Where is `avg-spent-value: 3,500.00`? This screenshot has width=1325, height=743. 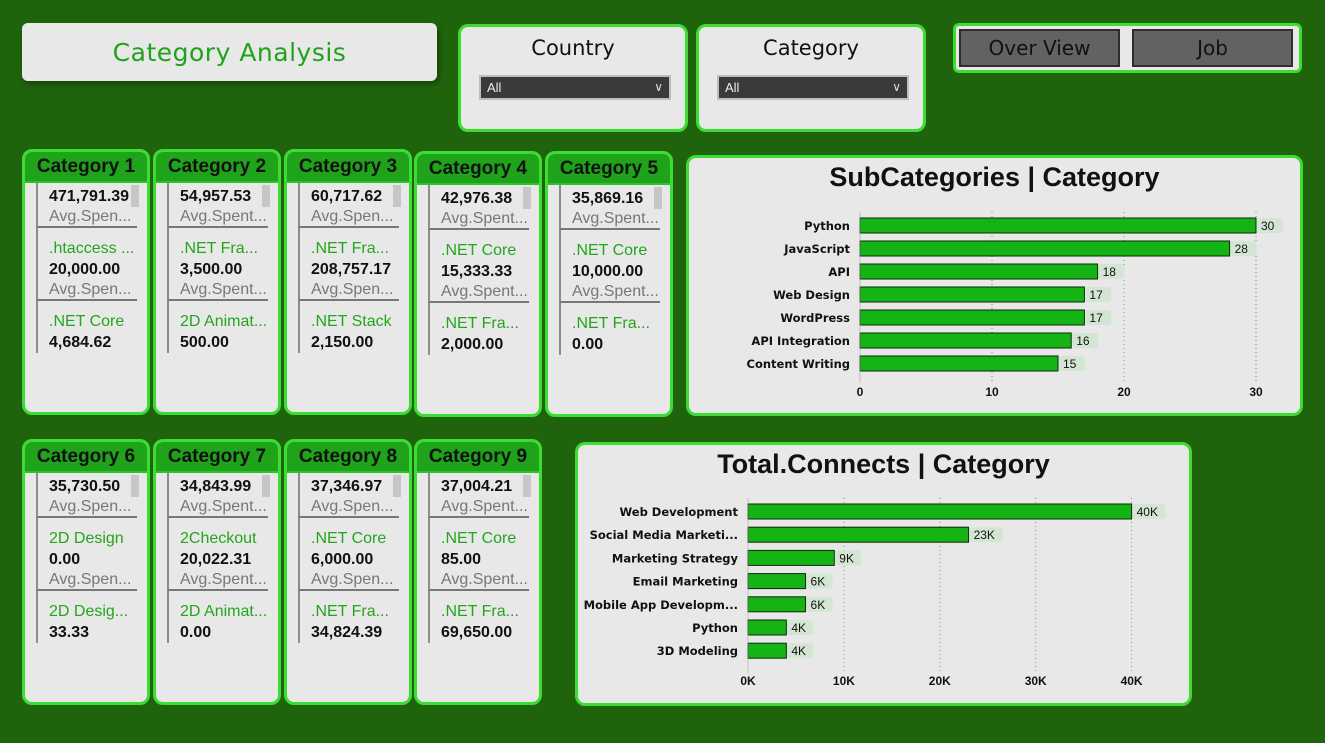 avg-spent-value: 3,500.00 is located at coordinates (211, 269).